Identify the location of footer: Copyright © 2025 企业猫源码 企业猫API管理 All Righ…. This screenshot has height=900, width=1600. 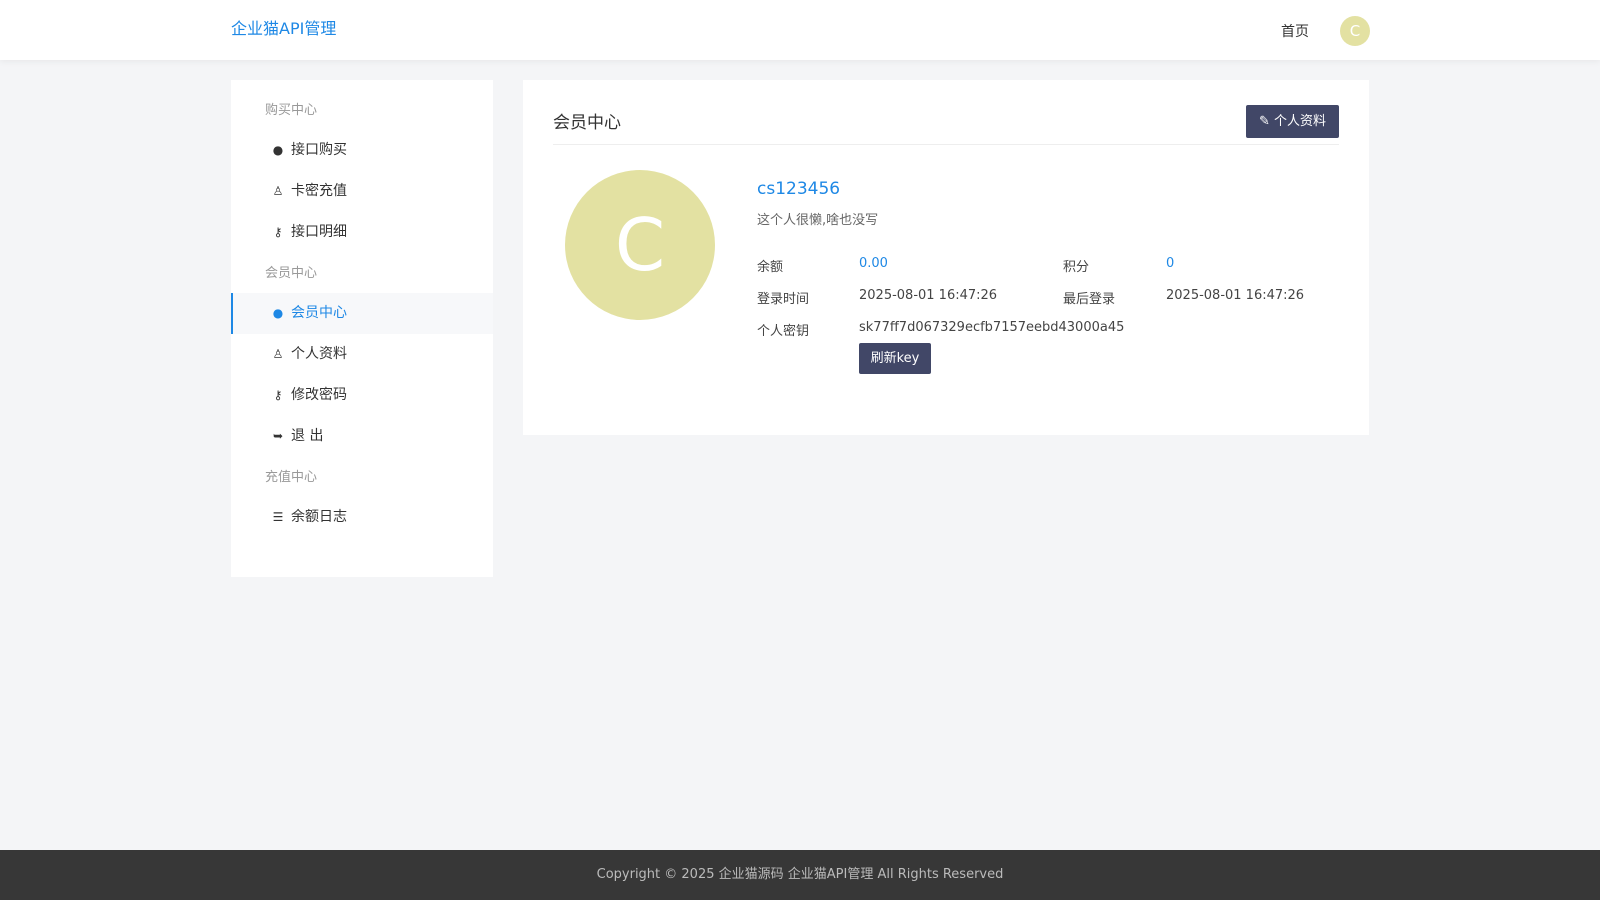
(800, 875).